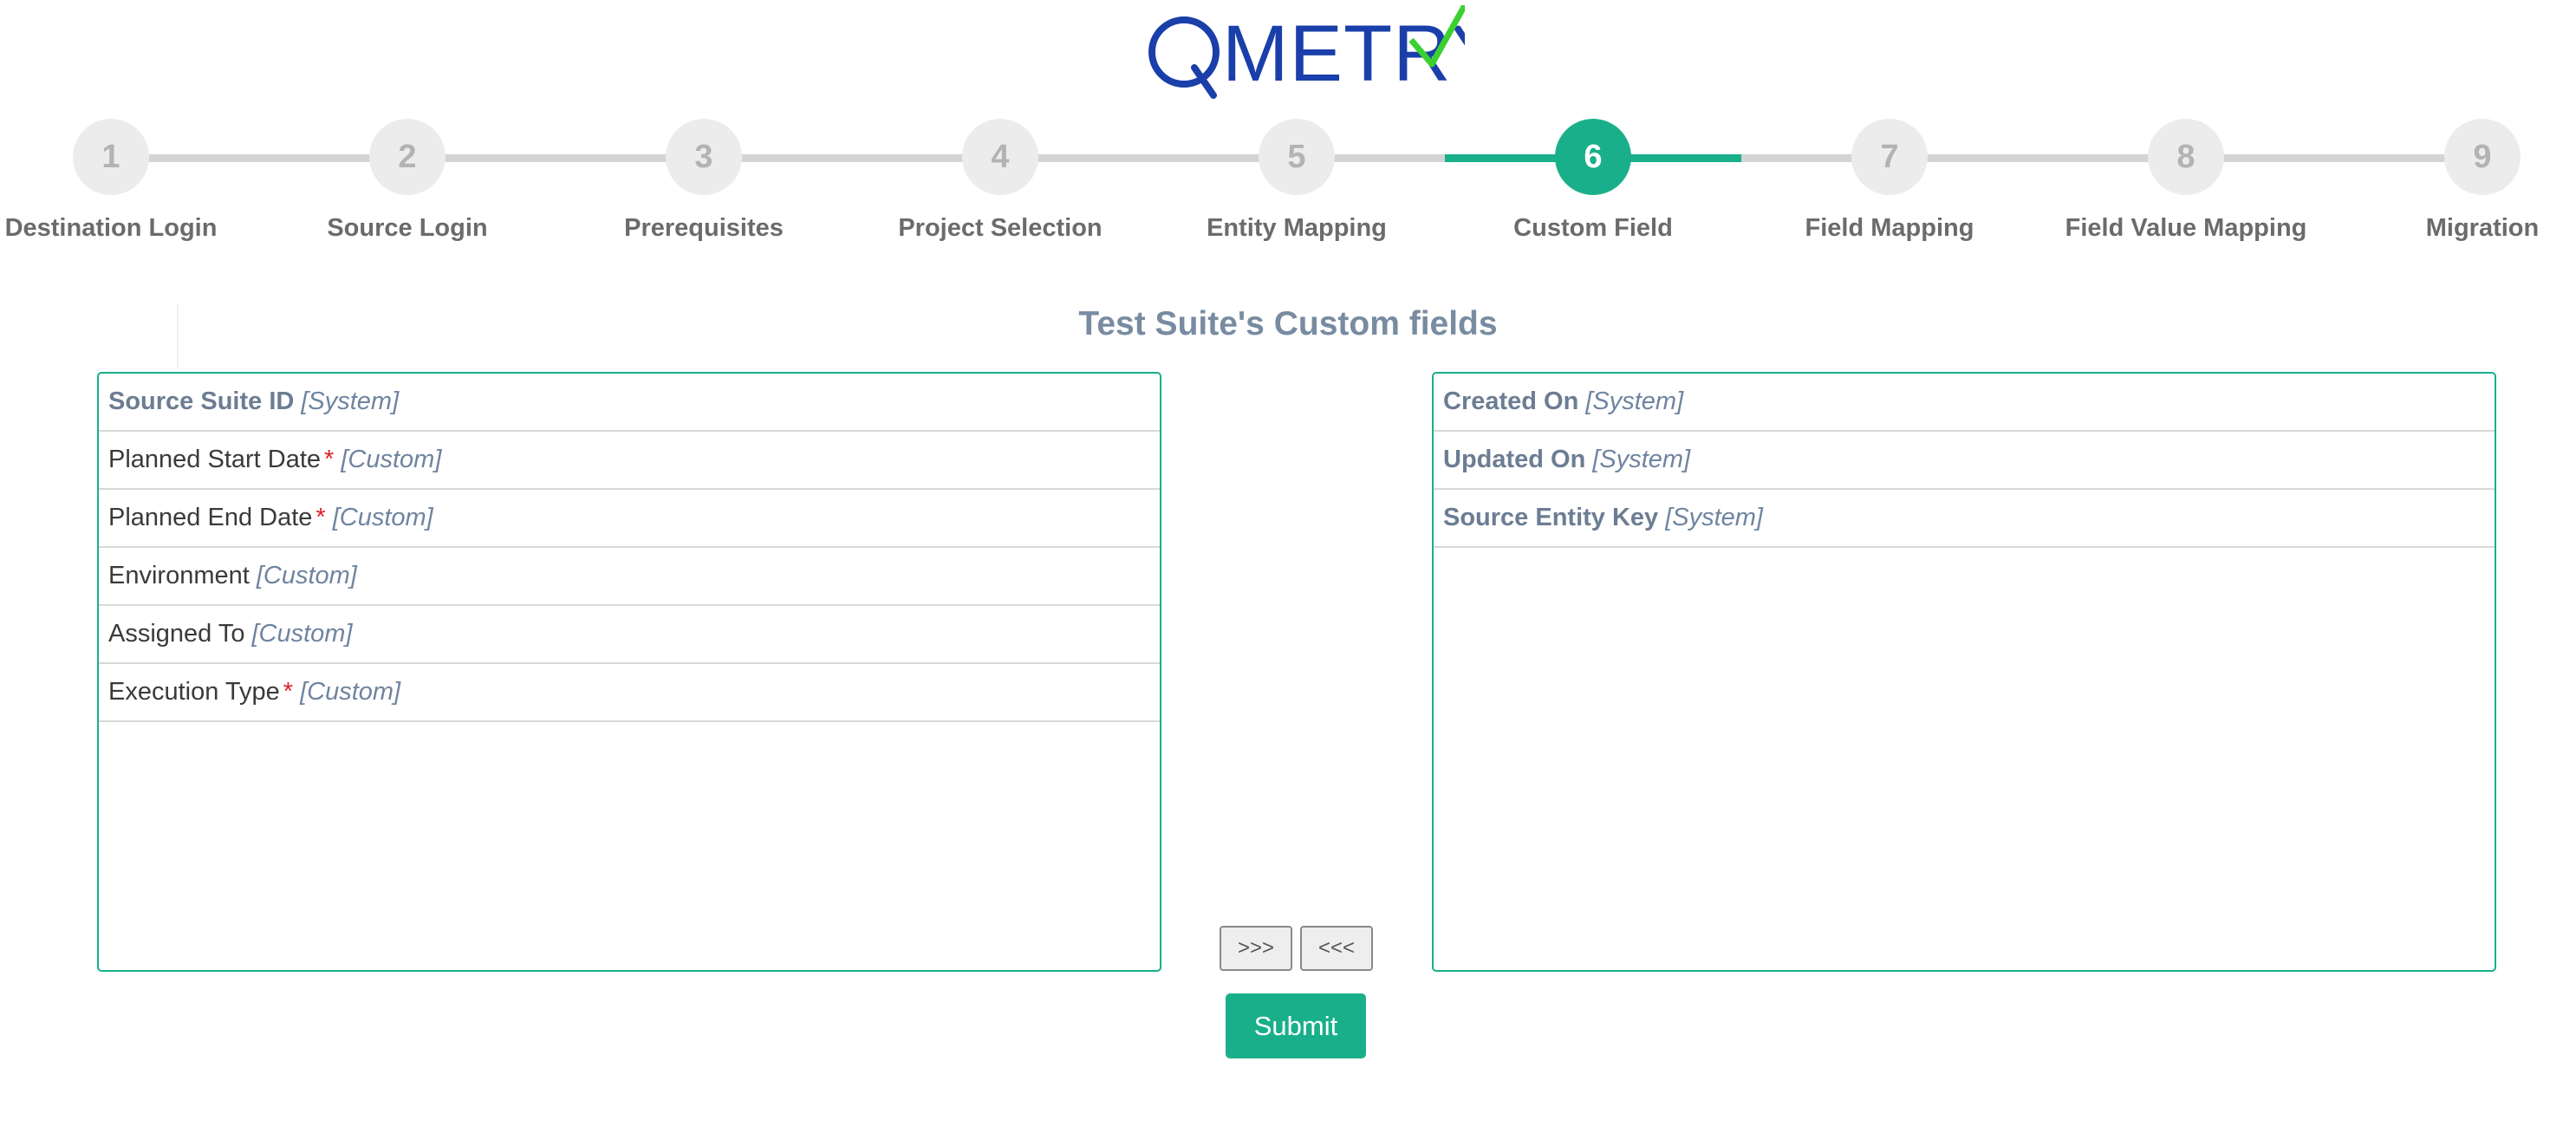  What do you see at coordinates (407, 228) in the screenshot?
I see `step-label: Source Login` at bounding box center [407, 228].